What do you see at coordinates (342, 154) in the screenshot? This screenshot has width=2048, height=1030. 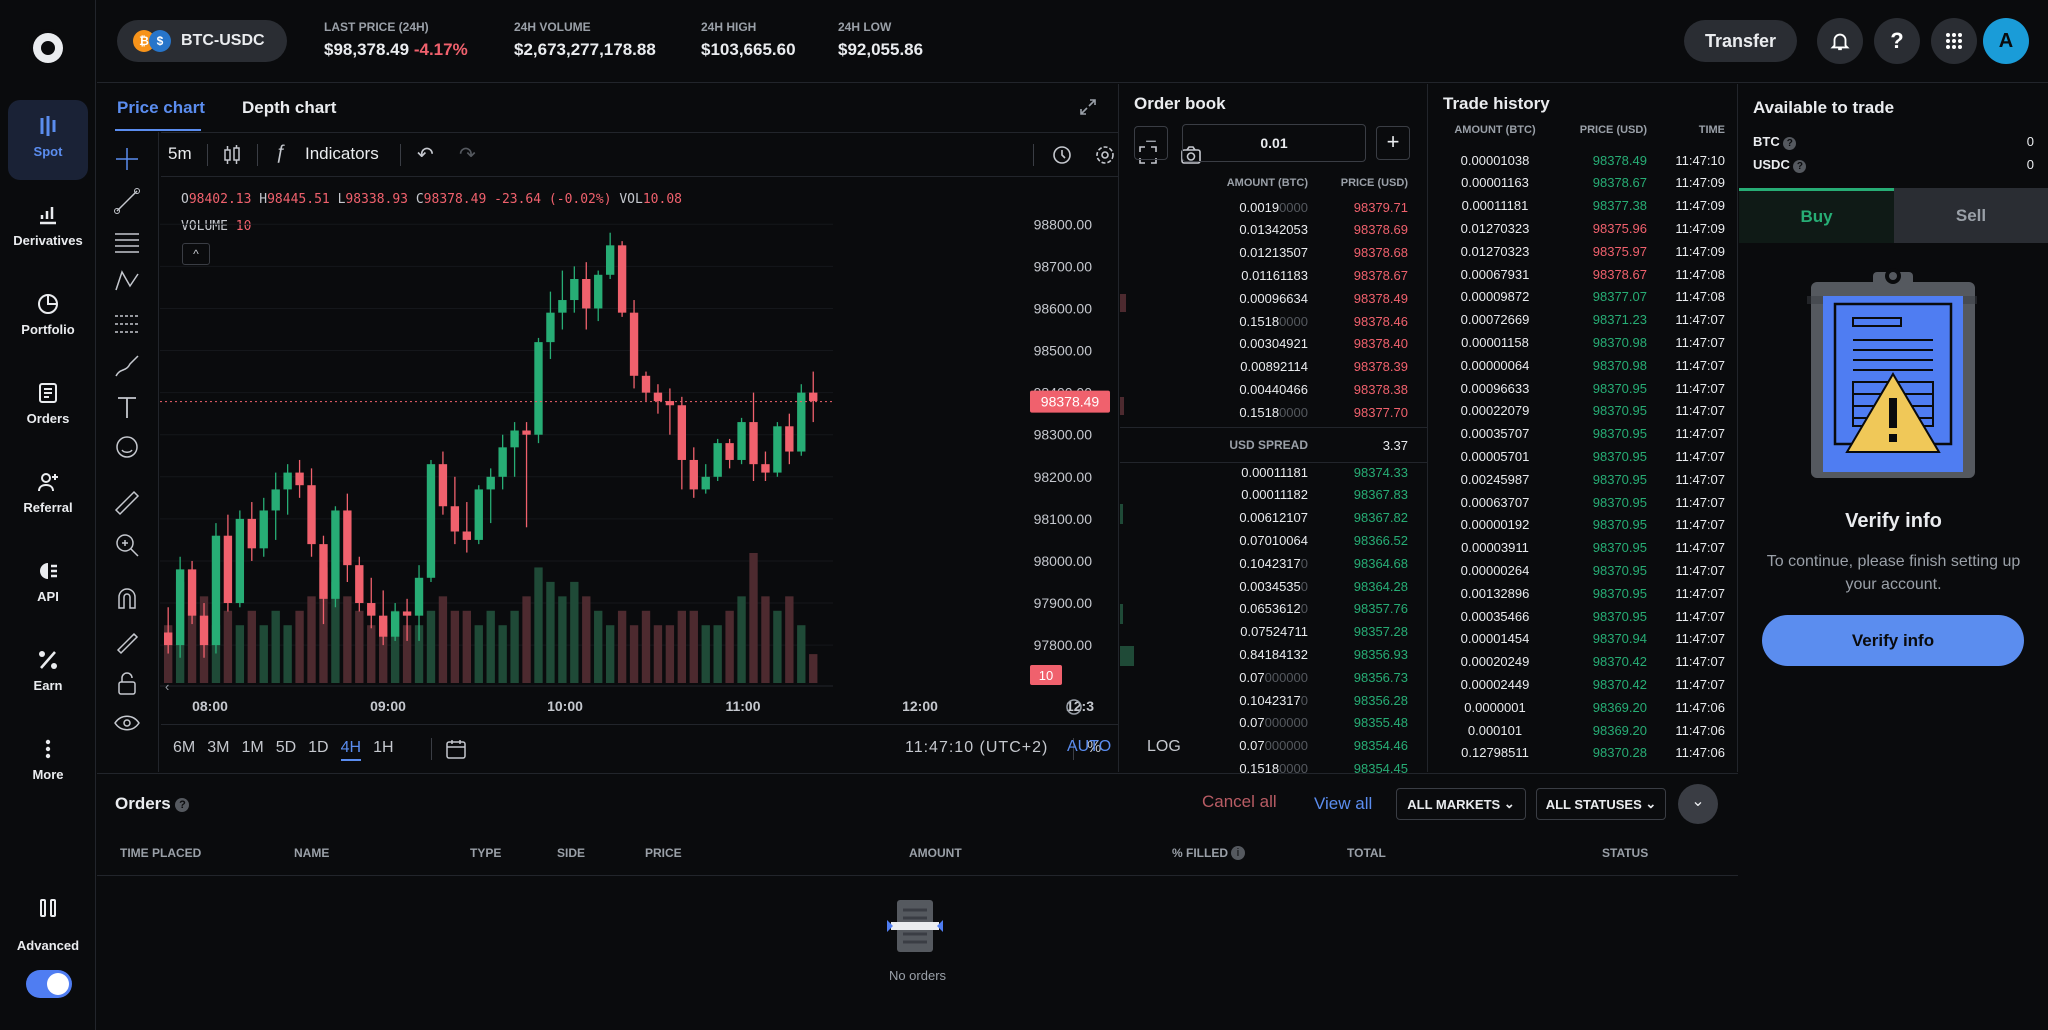 I see `indicators-button: Indicators` at bounding box center [342, 154].